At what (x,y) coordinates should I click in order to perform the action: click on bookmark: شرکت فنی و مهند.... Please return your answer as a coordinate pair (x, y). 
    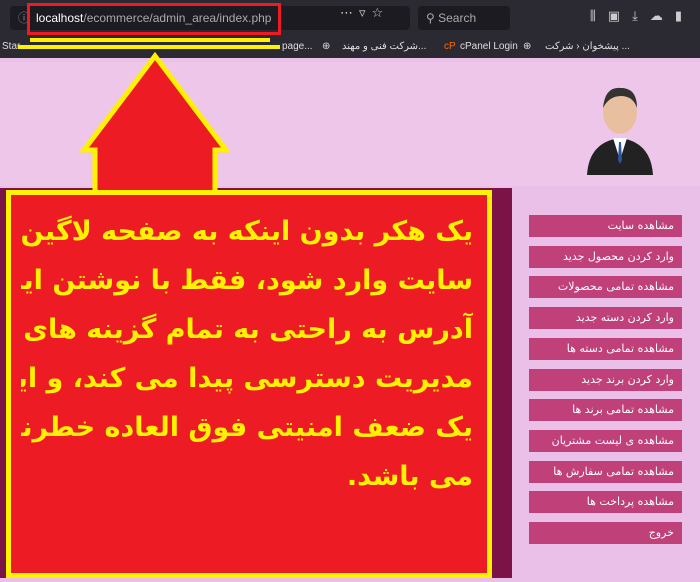
    Looking at the image, I should click on (384, 47).